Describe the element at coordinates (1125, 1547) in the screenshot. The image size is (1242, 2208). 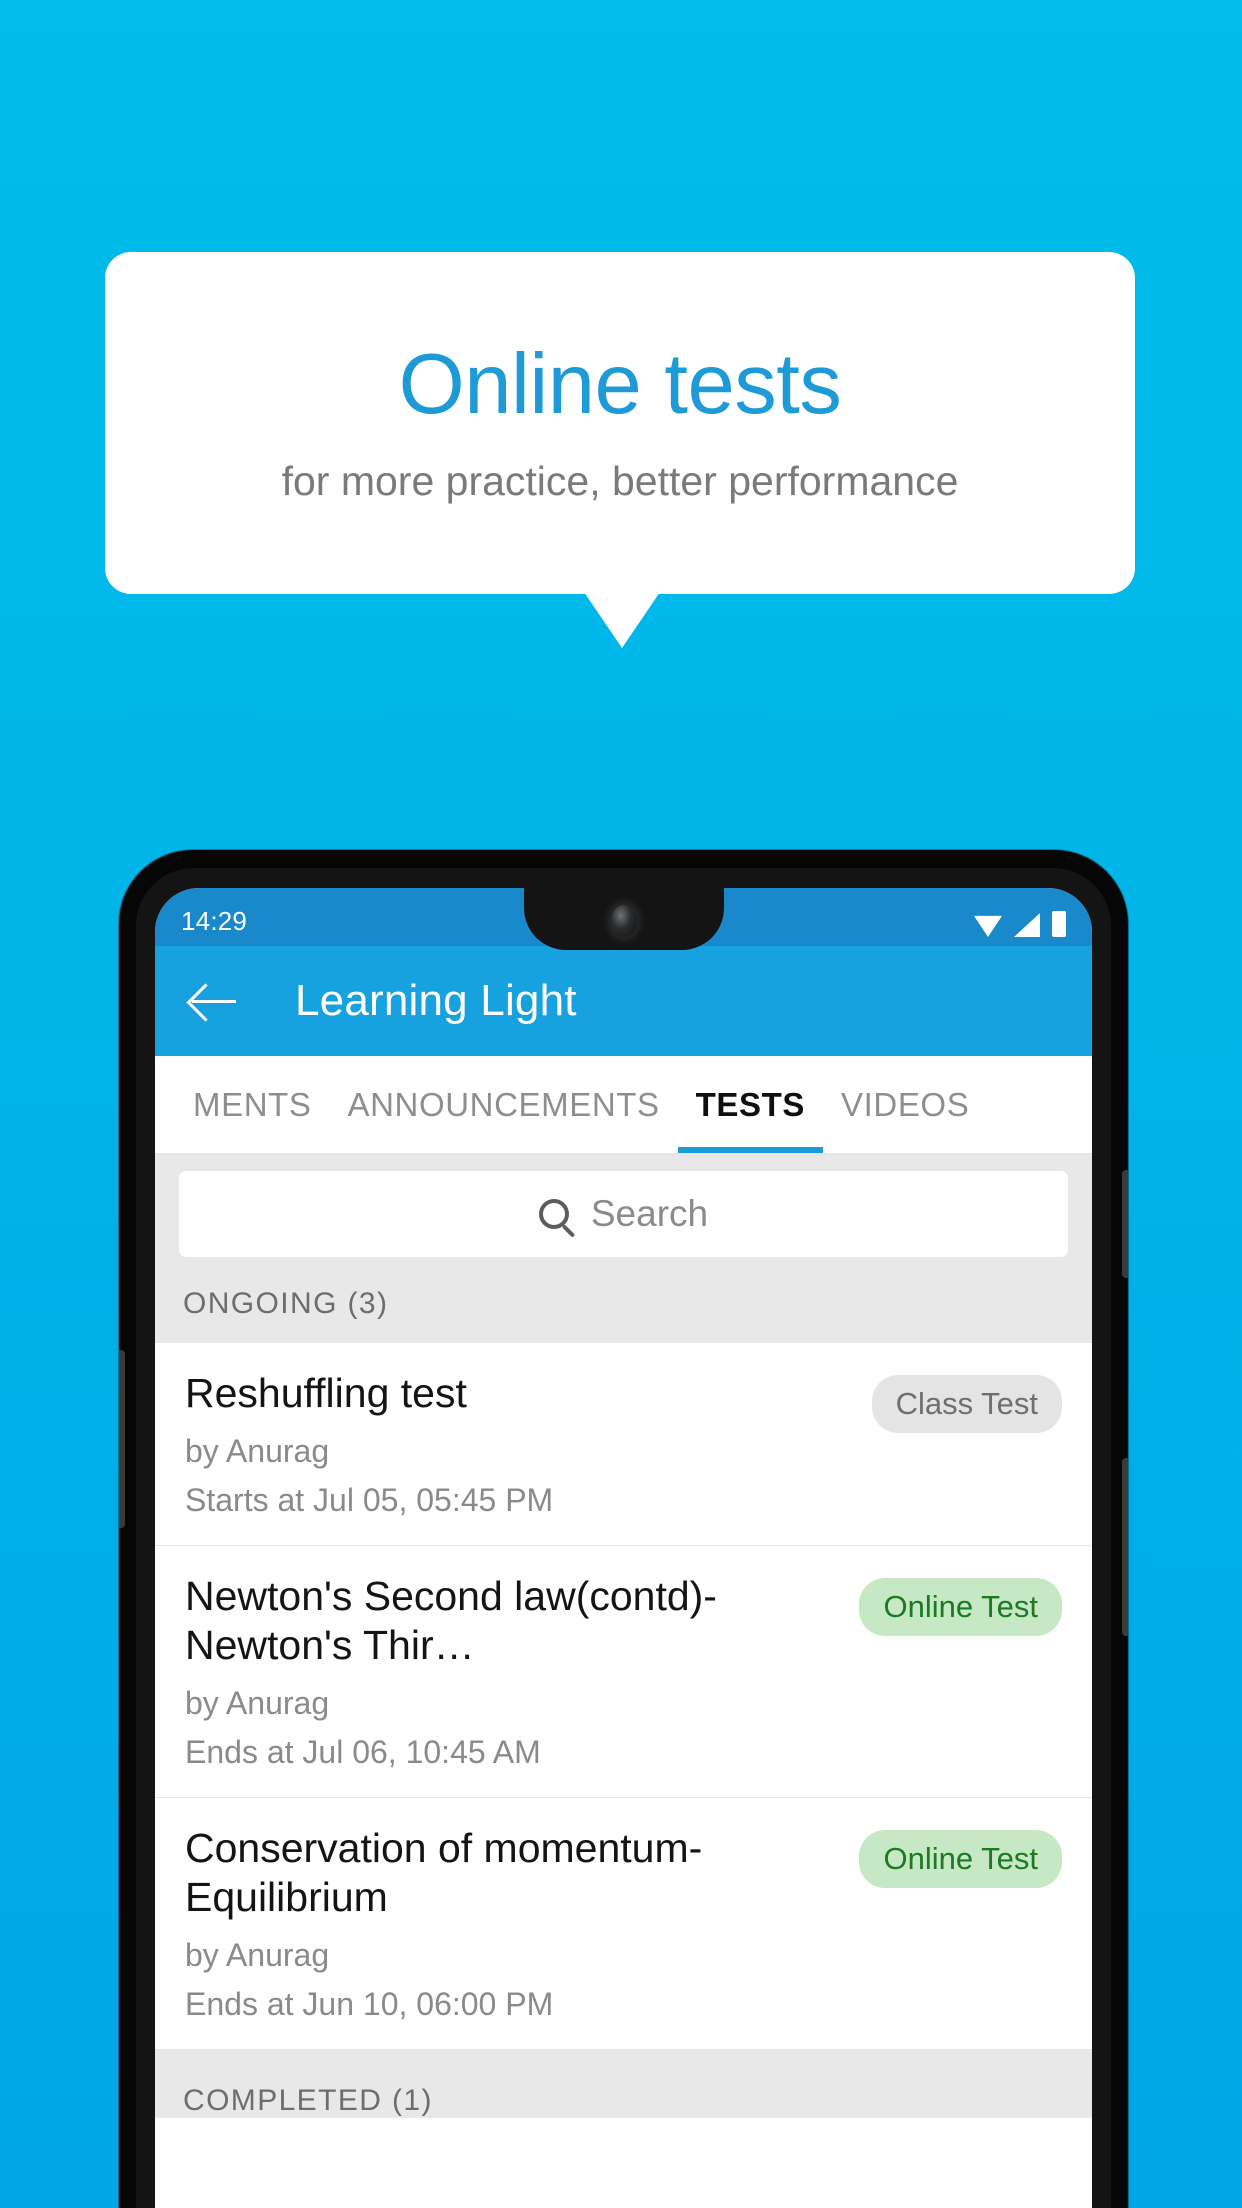
I see `phone-volume-button-right` at that location.